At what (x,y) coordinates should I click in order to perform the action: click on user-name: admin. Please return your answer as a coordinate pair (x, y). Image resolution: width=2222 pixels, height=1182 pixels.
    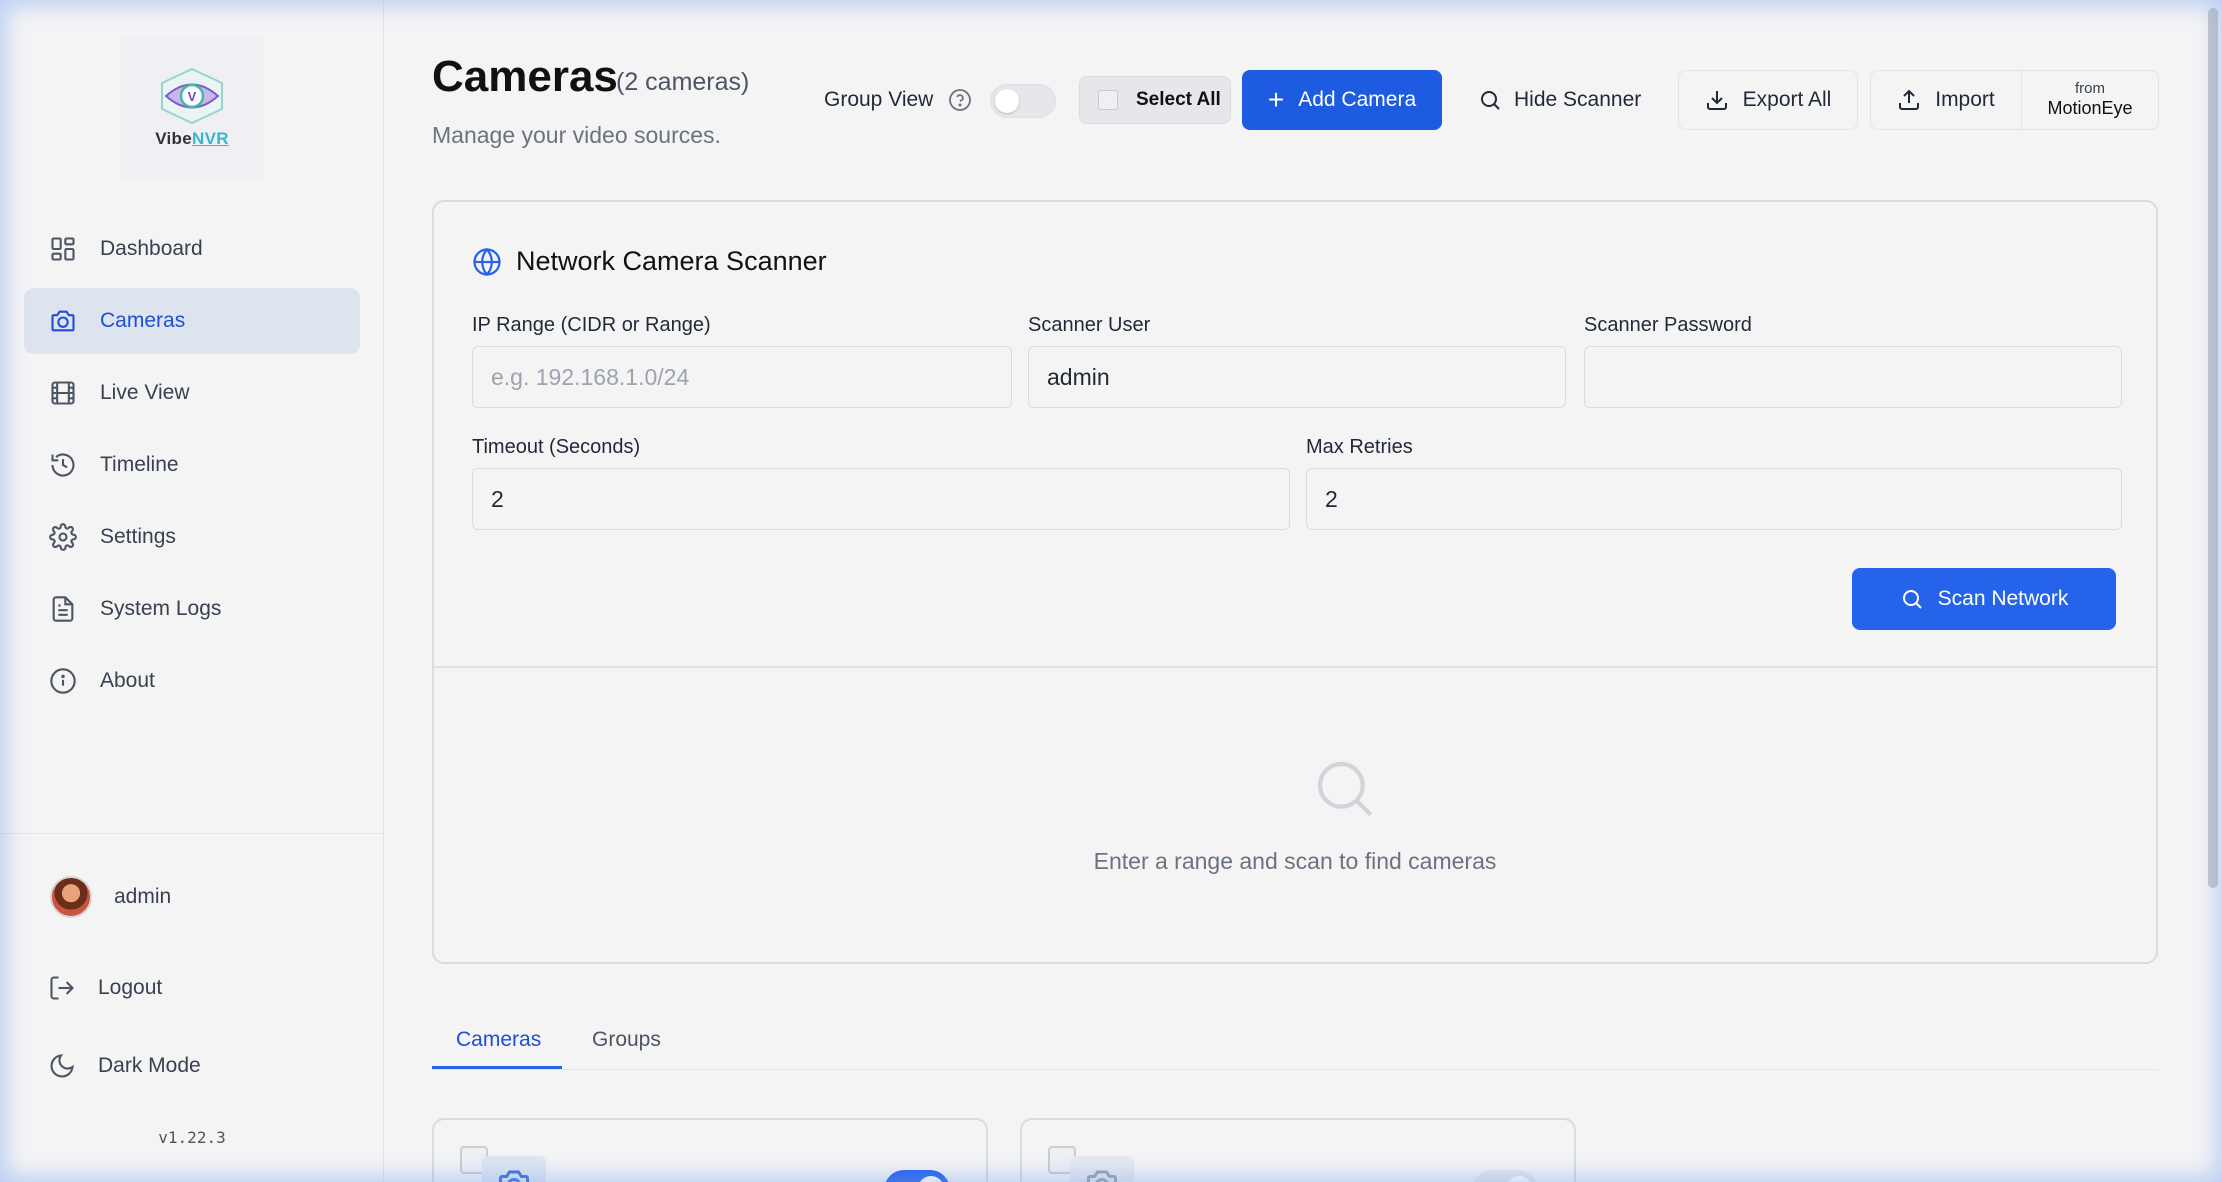
    Looking at the image, I should click on (143, 896).